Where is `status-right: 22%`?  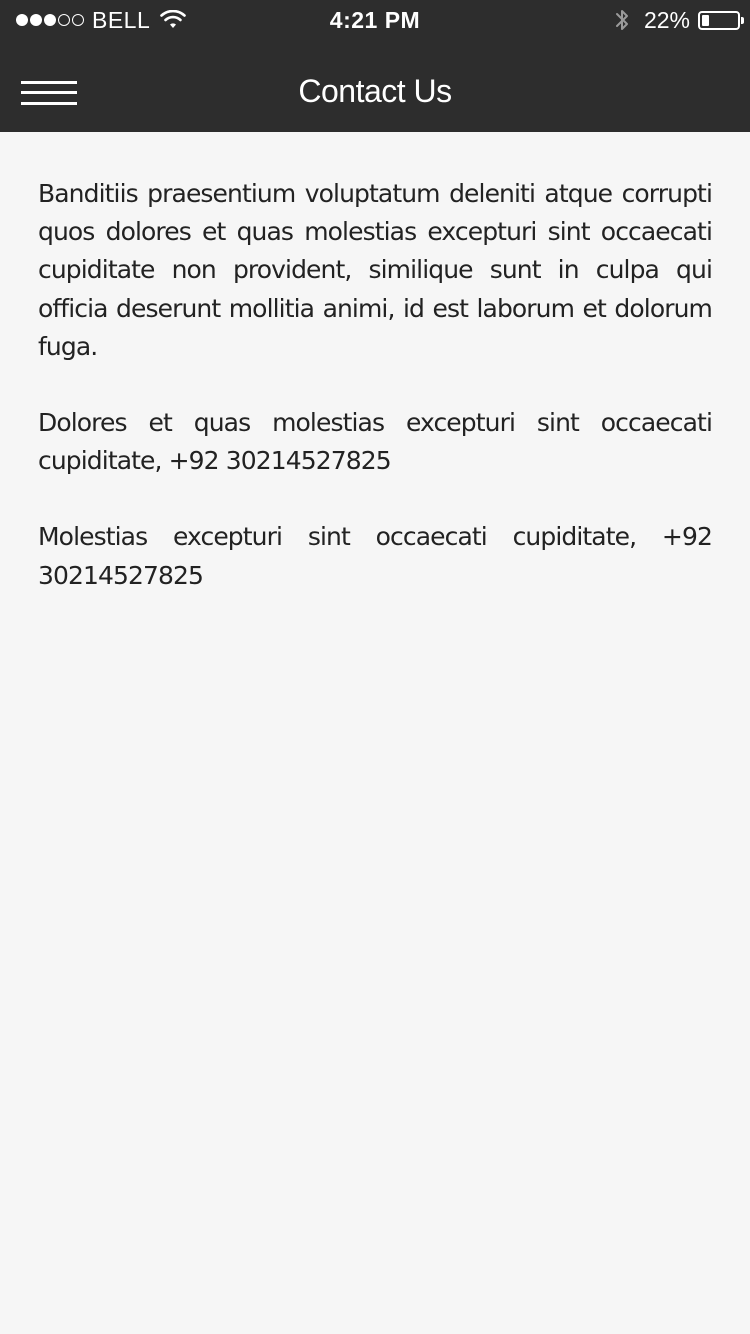 status-right: 22% is located at coordinates (679, 19).